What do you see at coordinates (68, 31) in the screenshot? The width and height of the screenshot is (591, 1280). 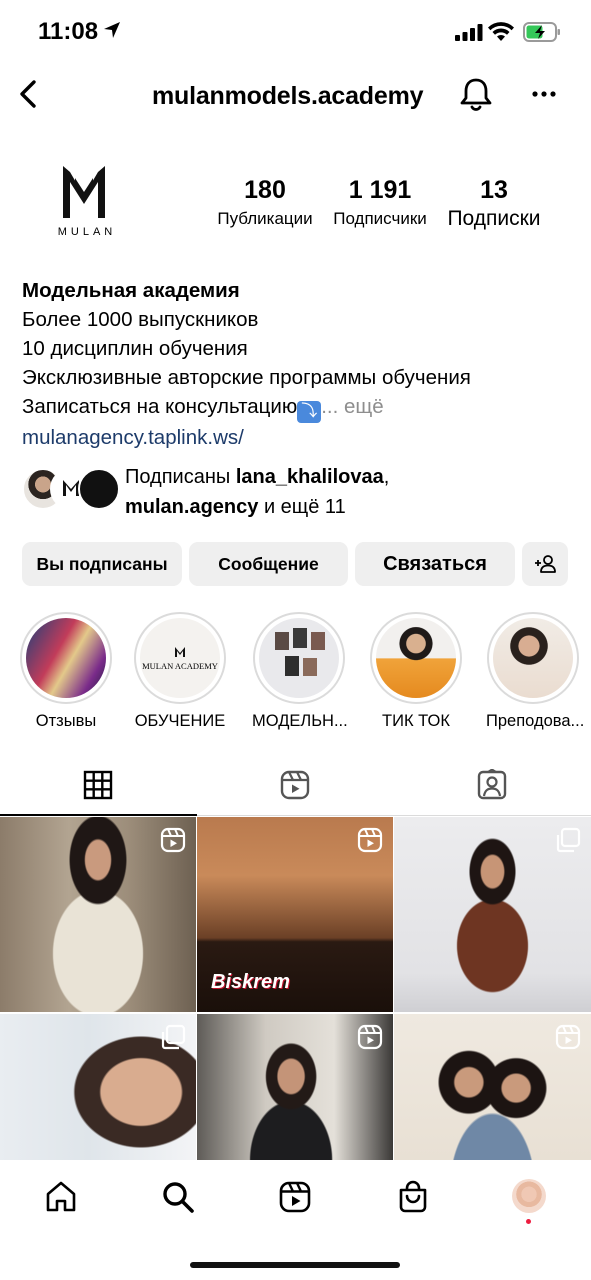 I see `status-time: 11:08` at bounding box center [68, 31].